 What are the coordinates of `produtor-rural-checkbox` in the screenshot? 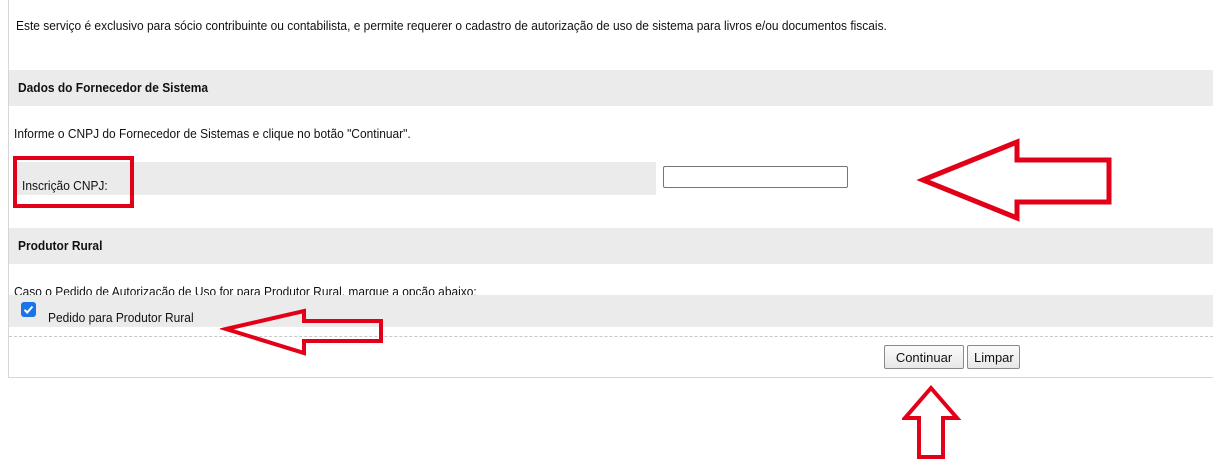 It's located at (28, 309).